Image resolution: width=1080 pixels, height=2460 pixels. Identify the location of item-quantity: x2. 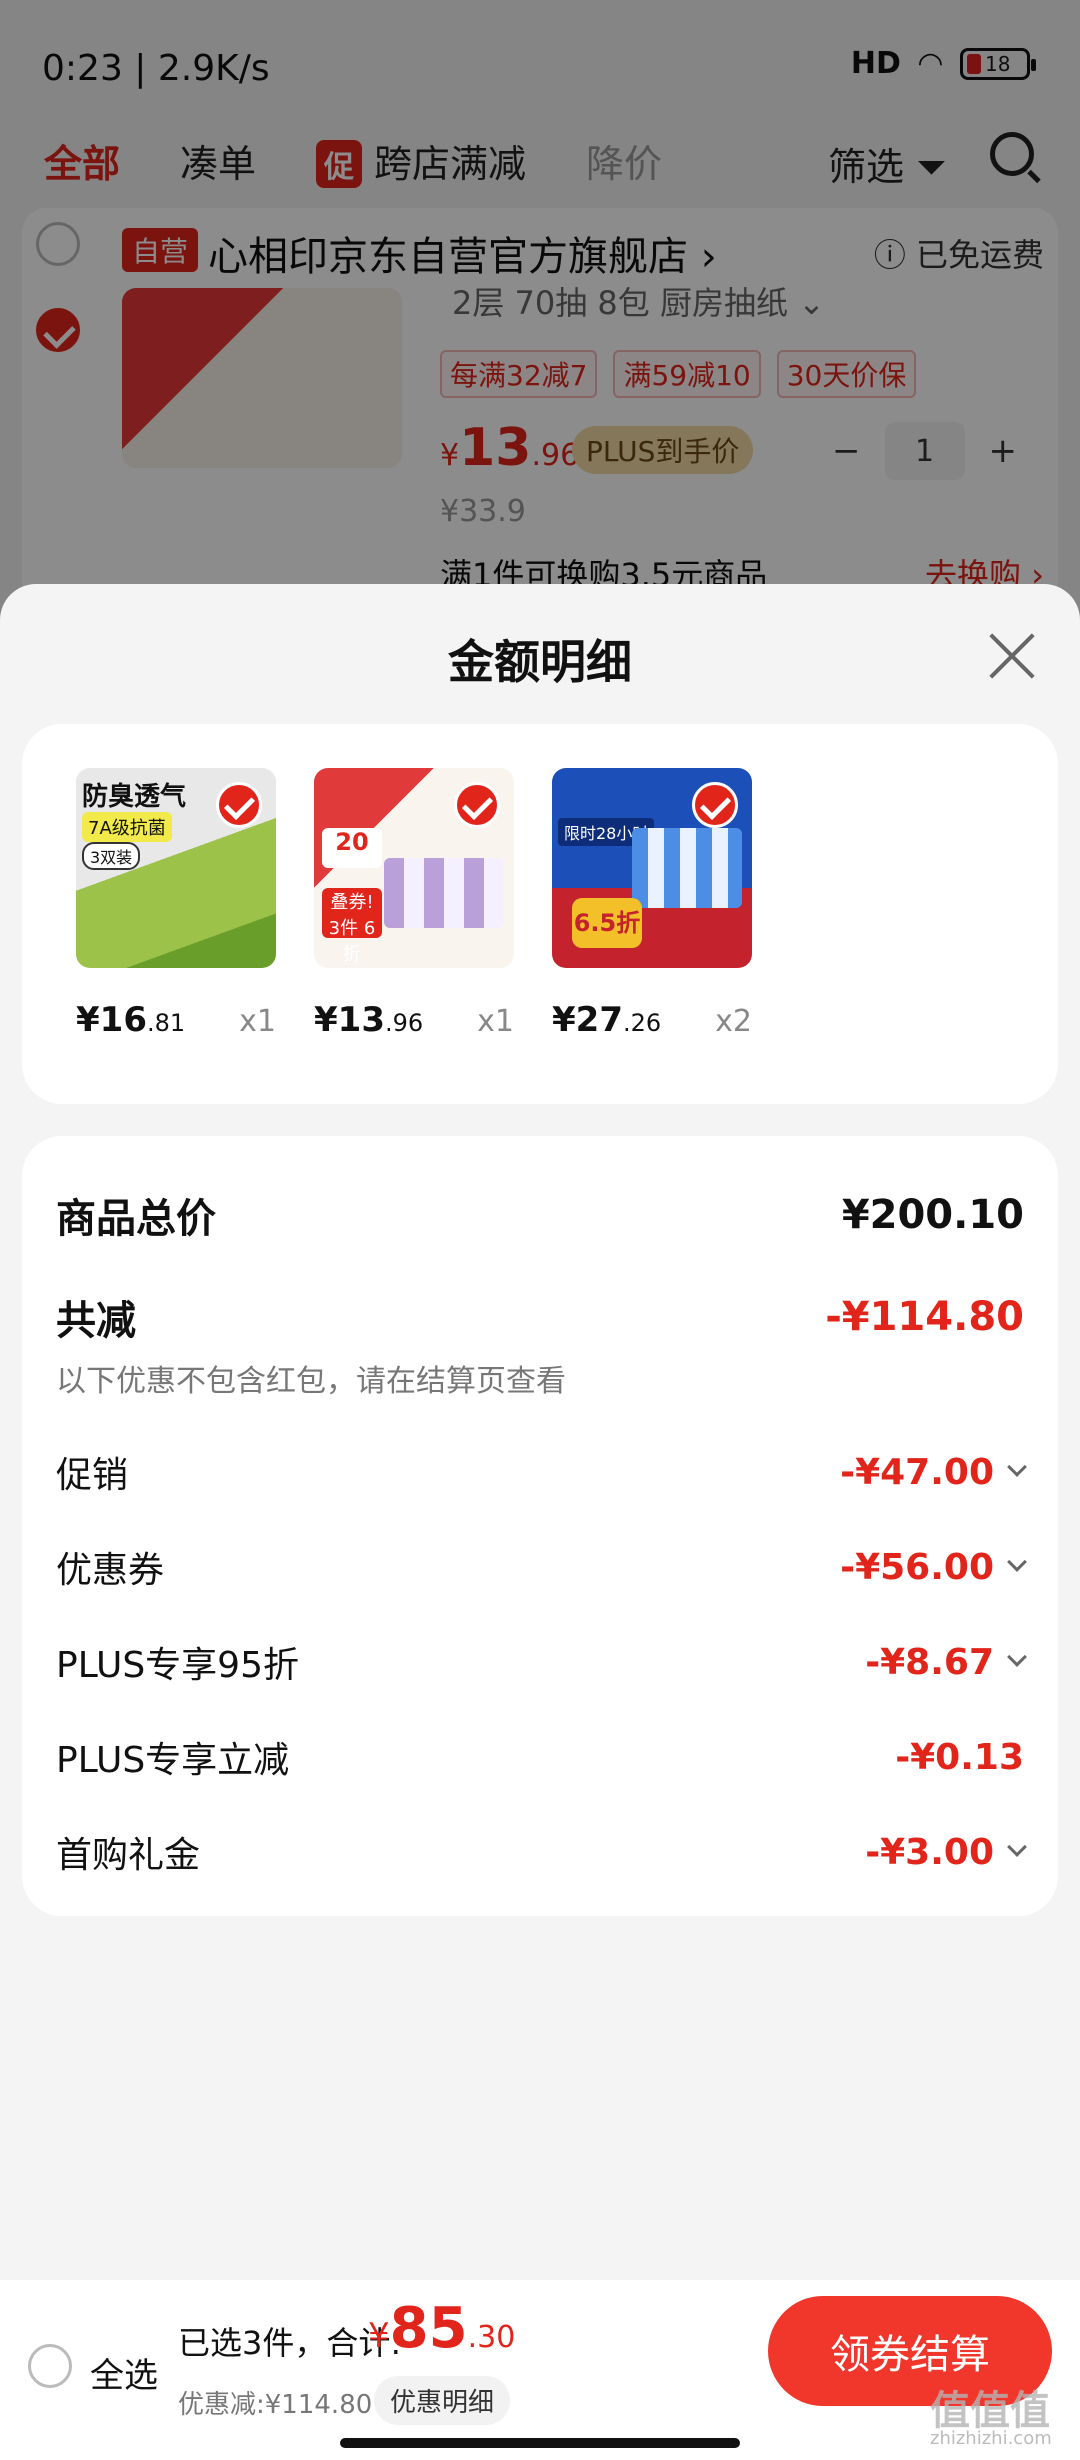
(733, 1021).